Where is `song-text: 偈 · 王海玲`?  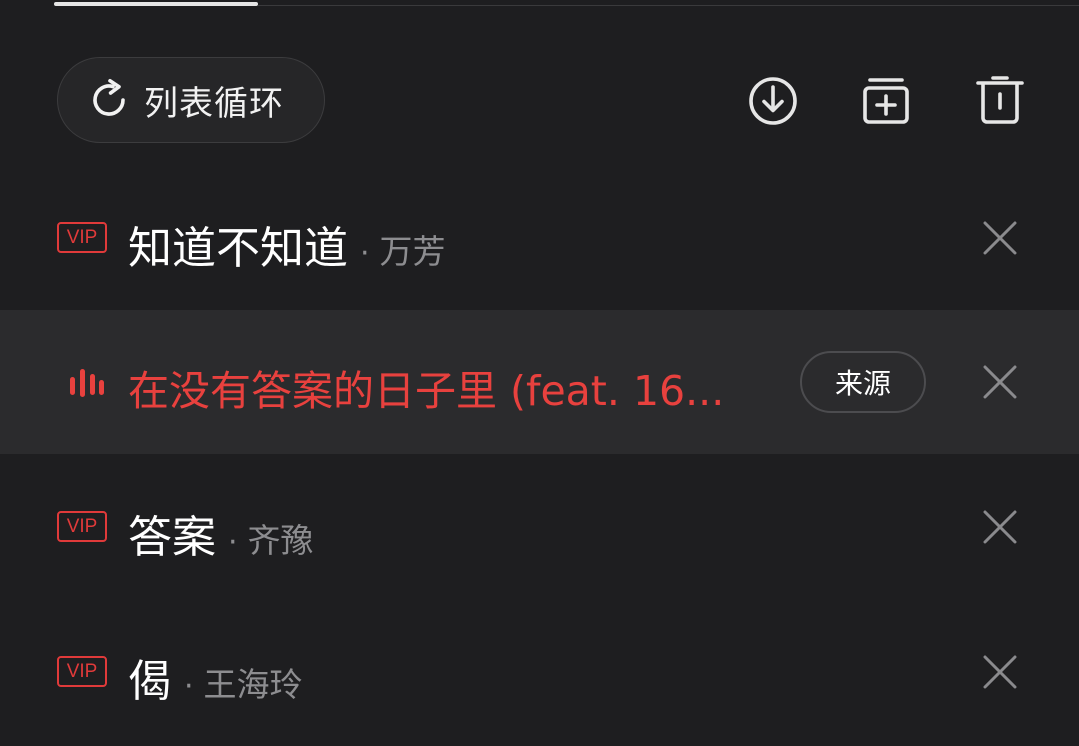
song-text: 偈 · 王海玲 is located at coordinates (215, 677).